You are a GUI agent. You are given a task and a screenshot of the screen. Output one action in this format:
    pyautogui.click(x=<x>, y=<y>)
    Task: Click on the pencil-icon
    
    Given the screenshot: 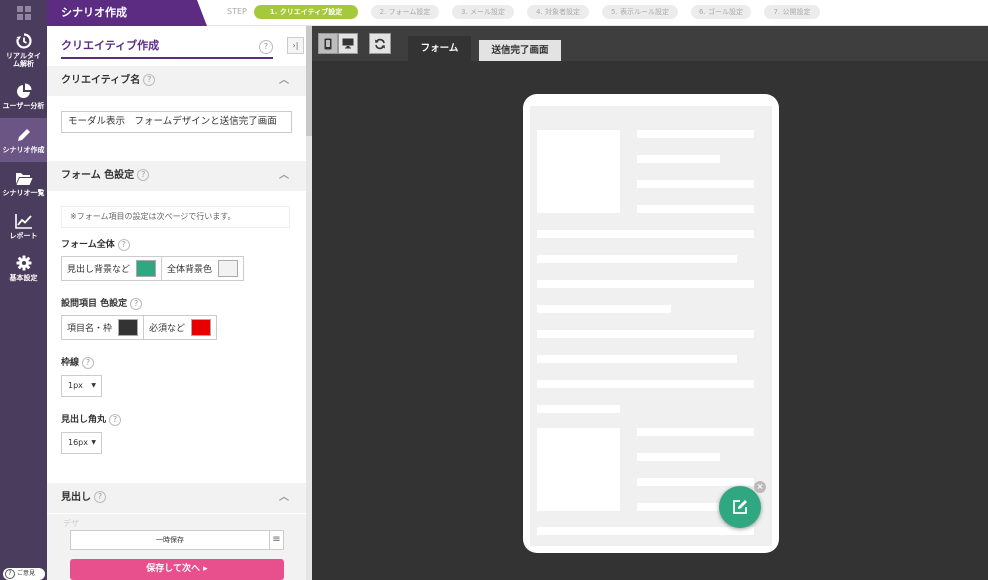 What is the action you would take?
    pyautogui.click(x=23, y=134)
    